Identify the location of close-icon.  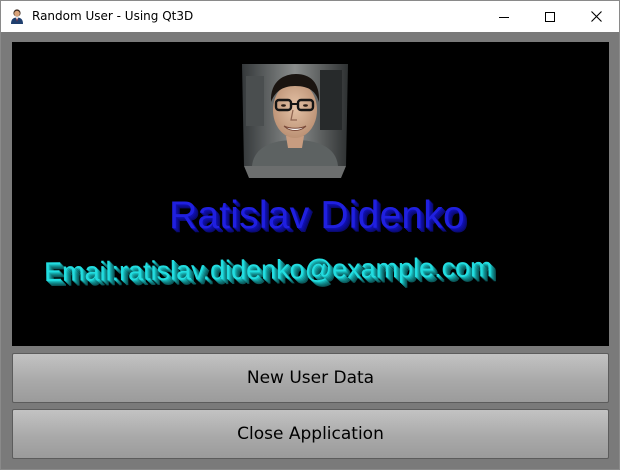
(596, 16).